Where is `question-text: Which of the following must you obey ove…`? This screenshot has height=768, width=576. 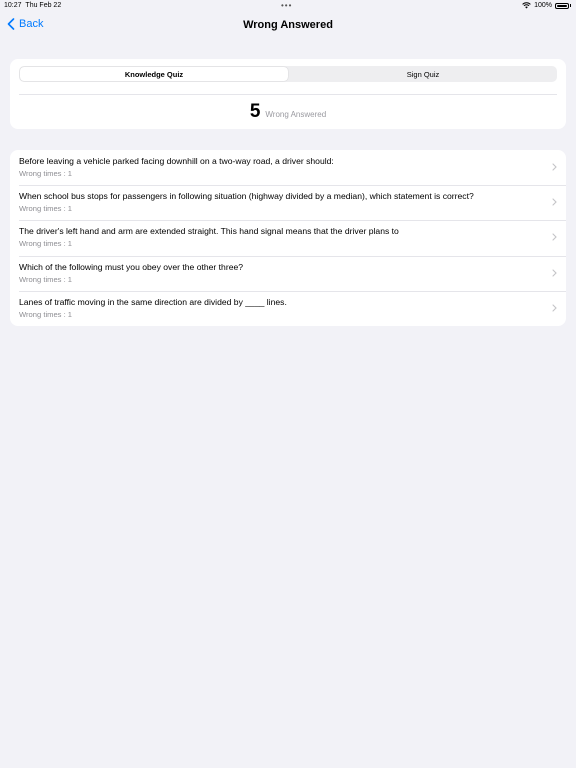 question-text: Which of the following must you obey ove… is located at coordinates (131, 266).